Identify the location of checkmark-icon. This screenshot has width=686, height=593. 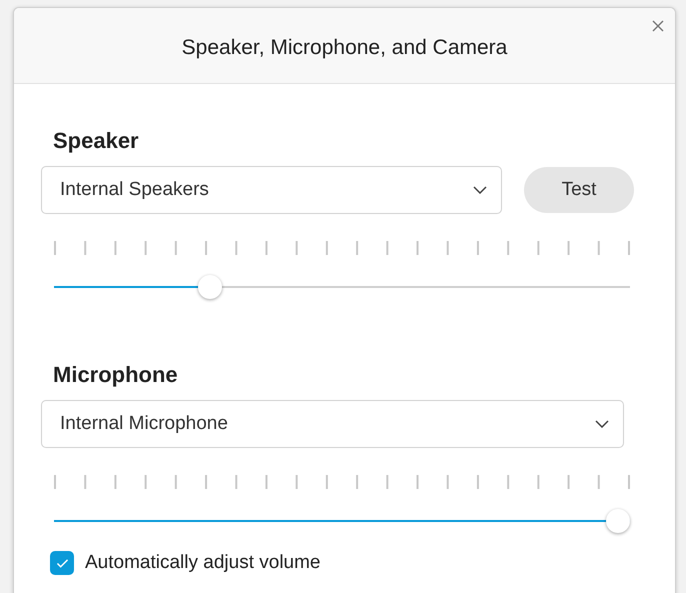
(62, 563).